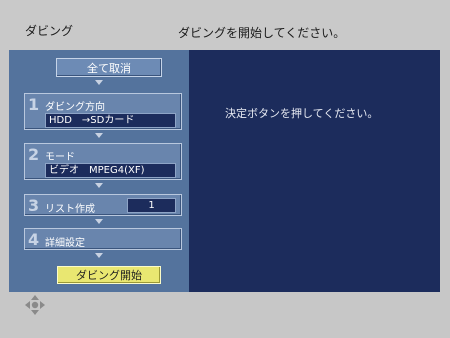  I want to click on step-label: モード, so click(60, 157).